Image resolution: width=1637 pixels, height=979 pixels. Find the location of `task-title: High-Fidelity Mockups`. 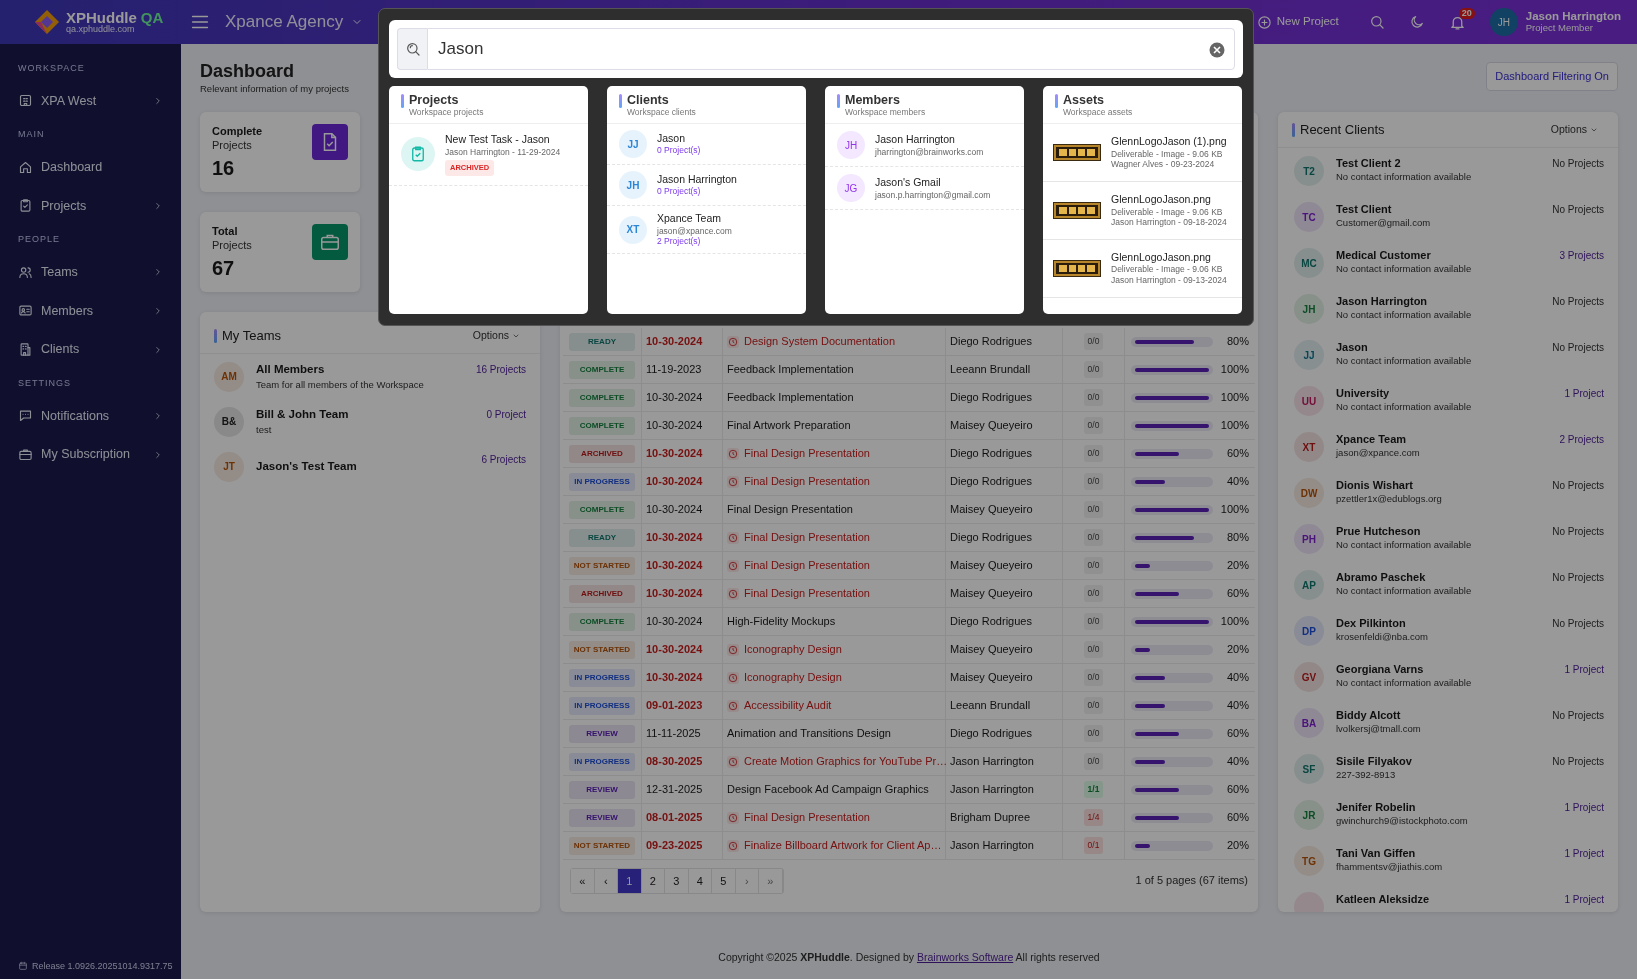

task-title: High-Fidelity Mockups is located at coordinates (781, 621).